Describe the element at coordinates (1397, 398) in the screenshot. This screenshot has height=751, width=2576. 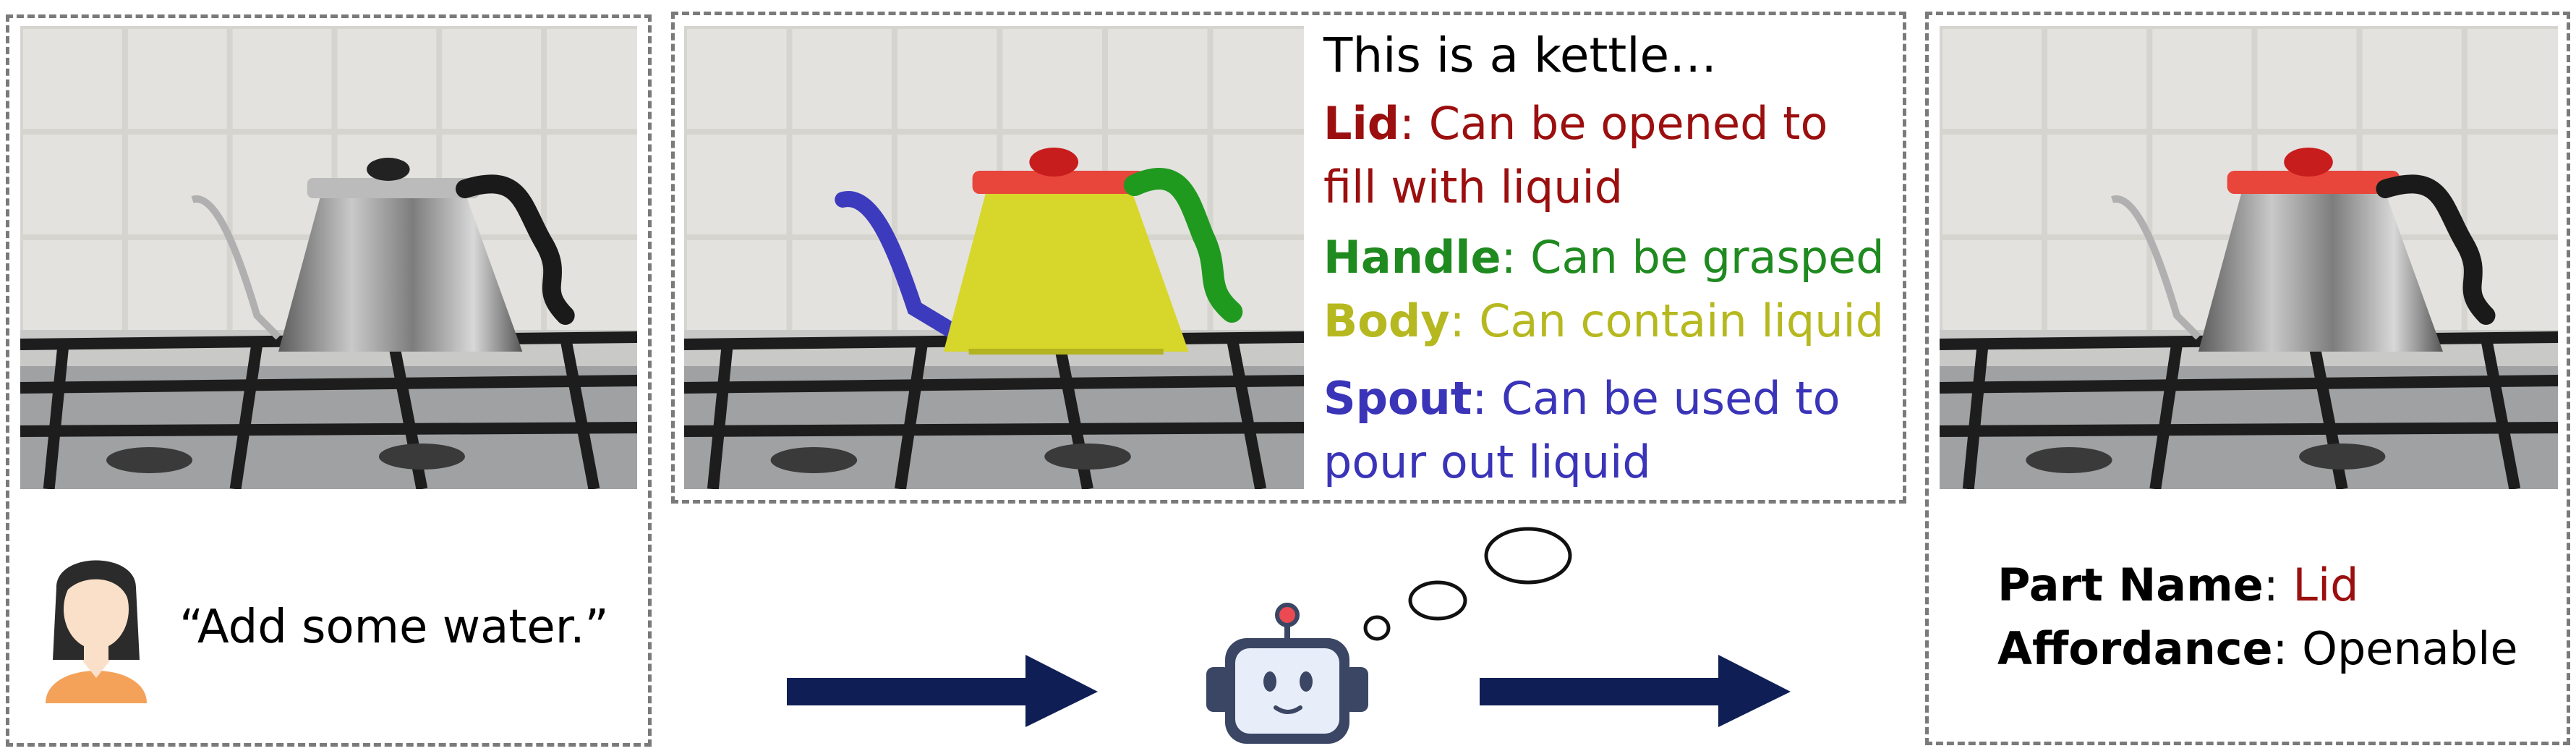
I see `part-spout-name: Spout` at that location.